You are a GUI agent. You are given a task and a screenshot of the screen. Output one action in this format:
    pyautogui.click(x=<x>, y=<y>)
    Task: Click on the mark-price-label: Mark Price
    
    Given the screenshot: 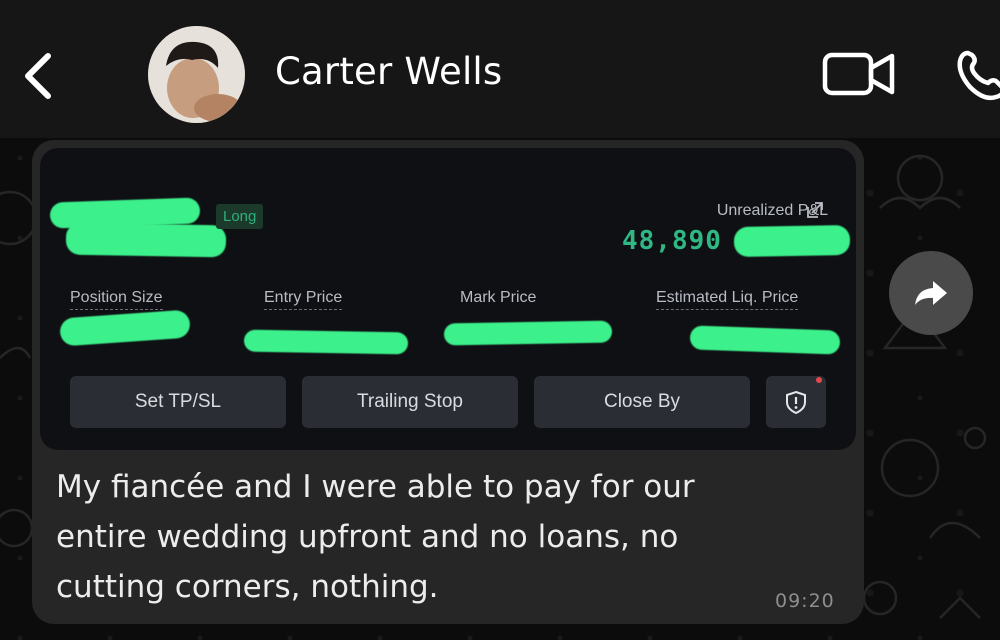 What is the action you would take?
    pyautogui.click(x=498, y=297)
    